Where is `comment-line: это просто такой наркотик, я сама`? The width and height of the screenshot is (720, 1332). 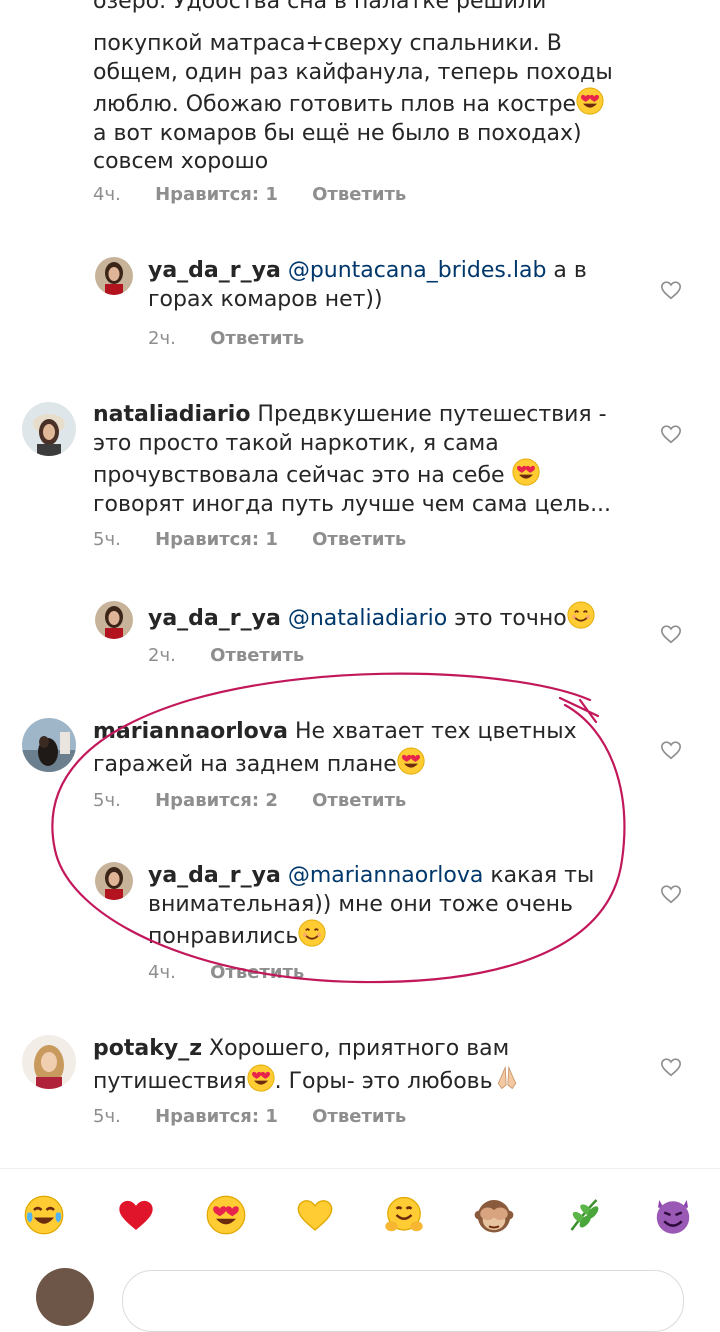 comment-line: это просто такой наркотик, я сама is located at coordinates (296, 443).